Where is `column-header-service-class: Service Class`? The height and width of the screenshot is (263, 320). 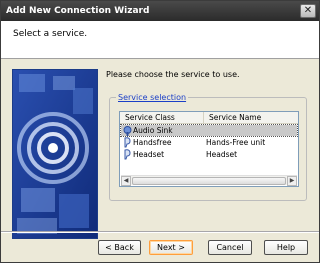
column-header-service-class: Service Class is located at coordinates (162, 118).